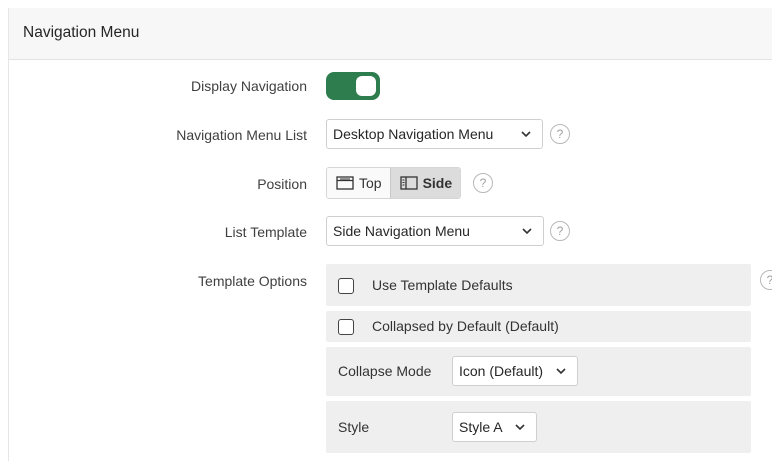 The height and width of the screenshot is (461, 772). What do you see at coordinates (538, 285) in the screenshot?
I see `use-template-defaults-row: Use Template Defaults` at bounding box center [538, 285].